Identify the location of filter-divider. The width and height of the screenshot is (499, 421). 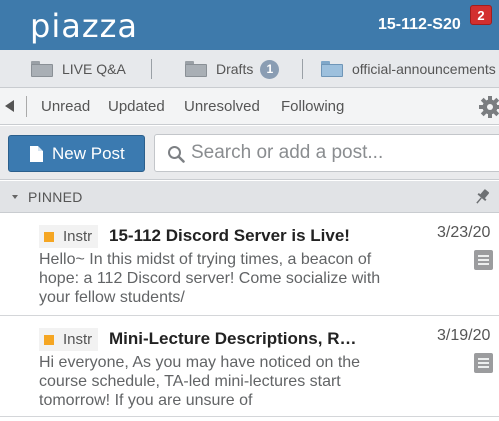
(26, 106).